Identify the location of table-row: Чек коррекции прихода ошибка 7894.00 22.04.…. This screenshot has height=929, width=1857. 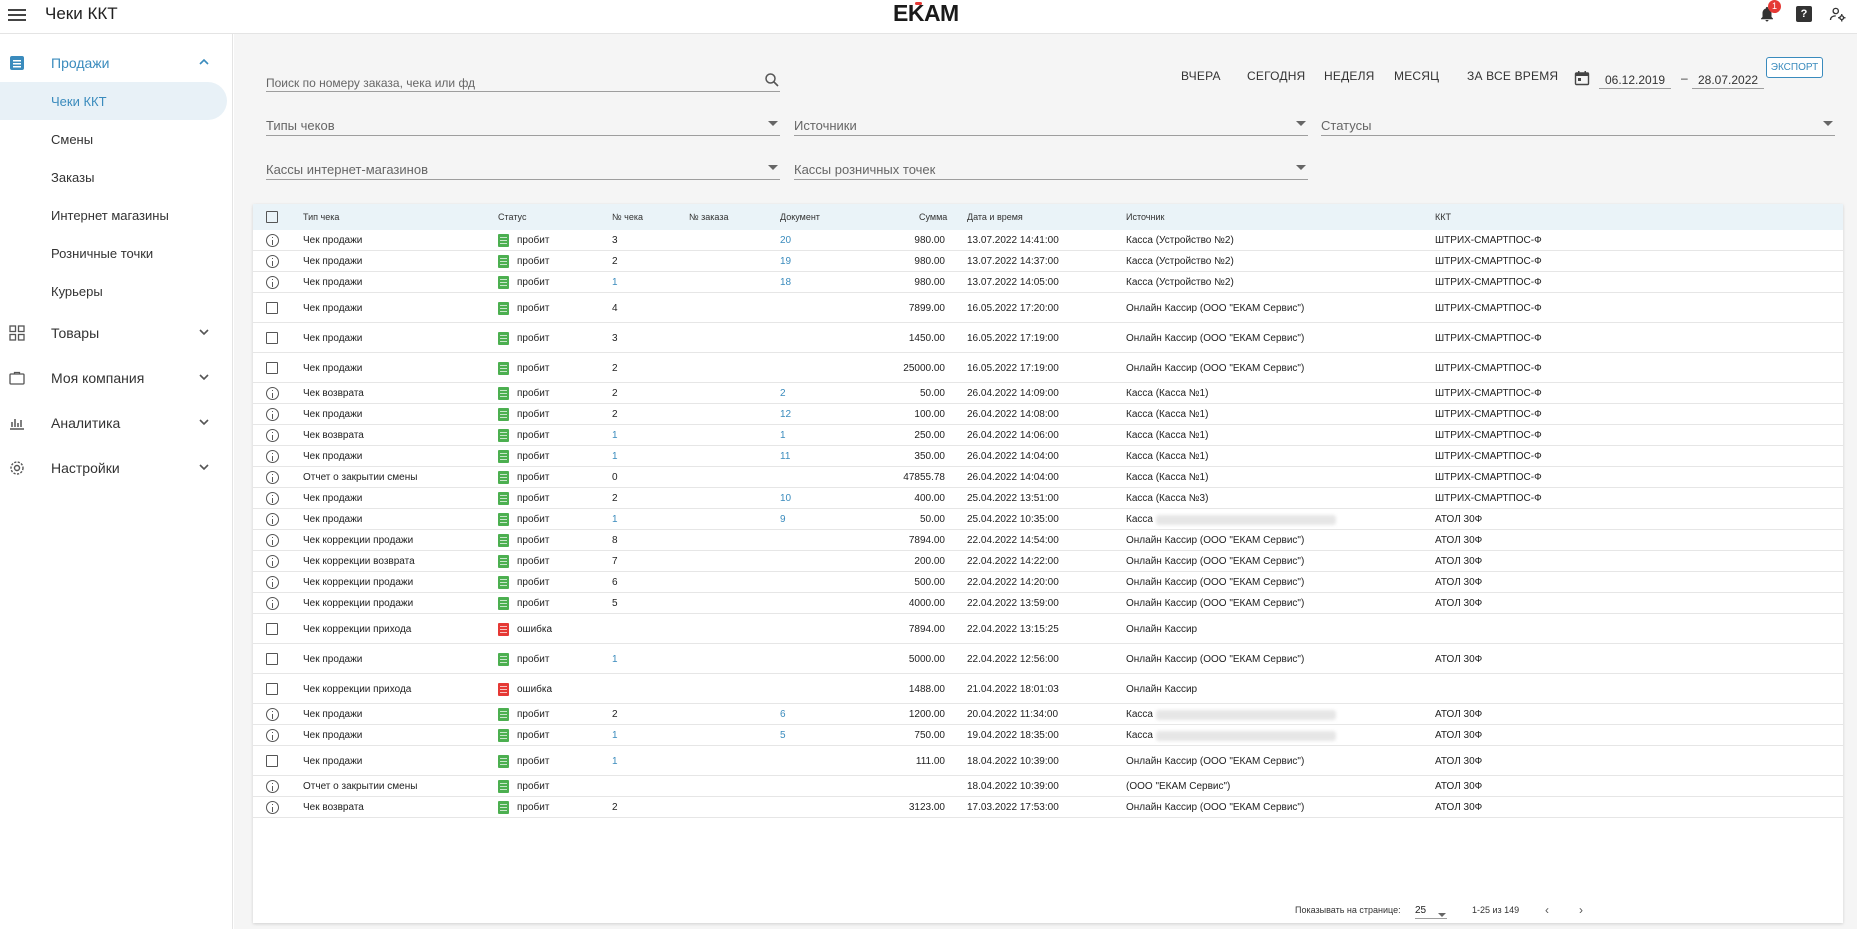
(1048, 629).